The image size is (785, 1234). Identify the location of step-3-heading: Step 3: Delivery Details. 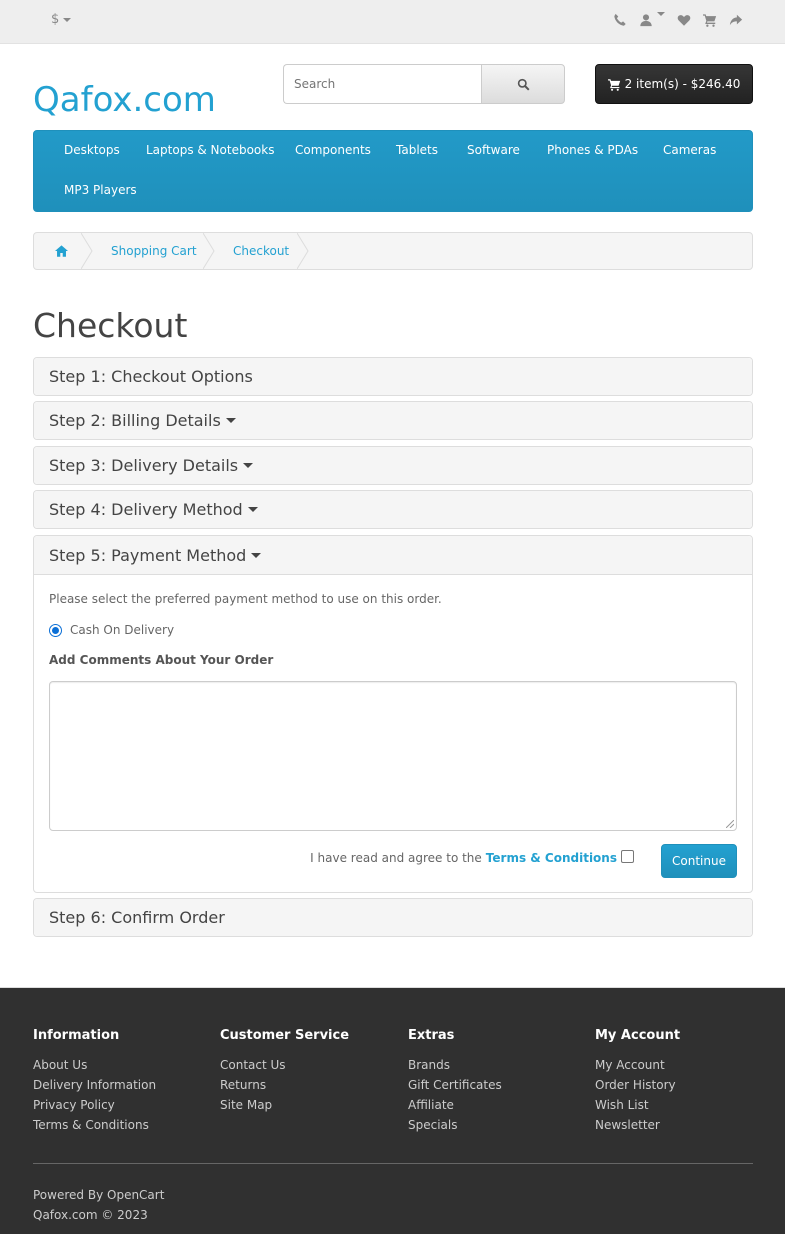
(393, 465).